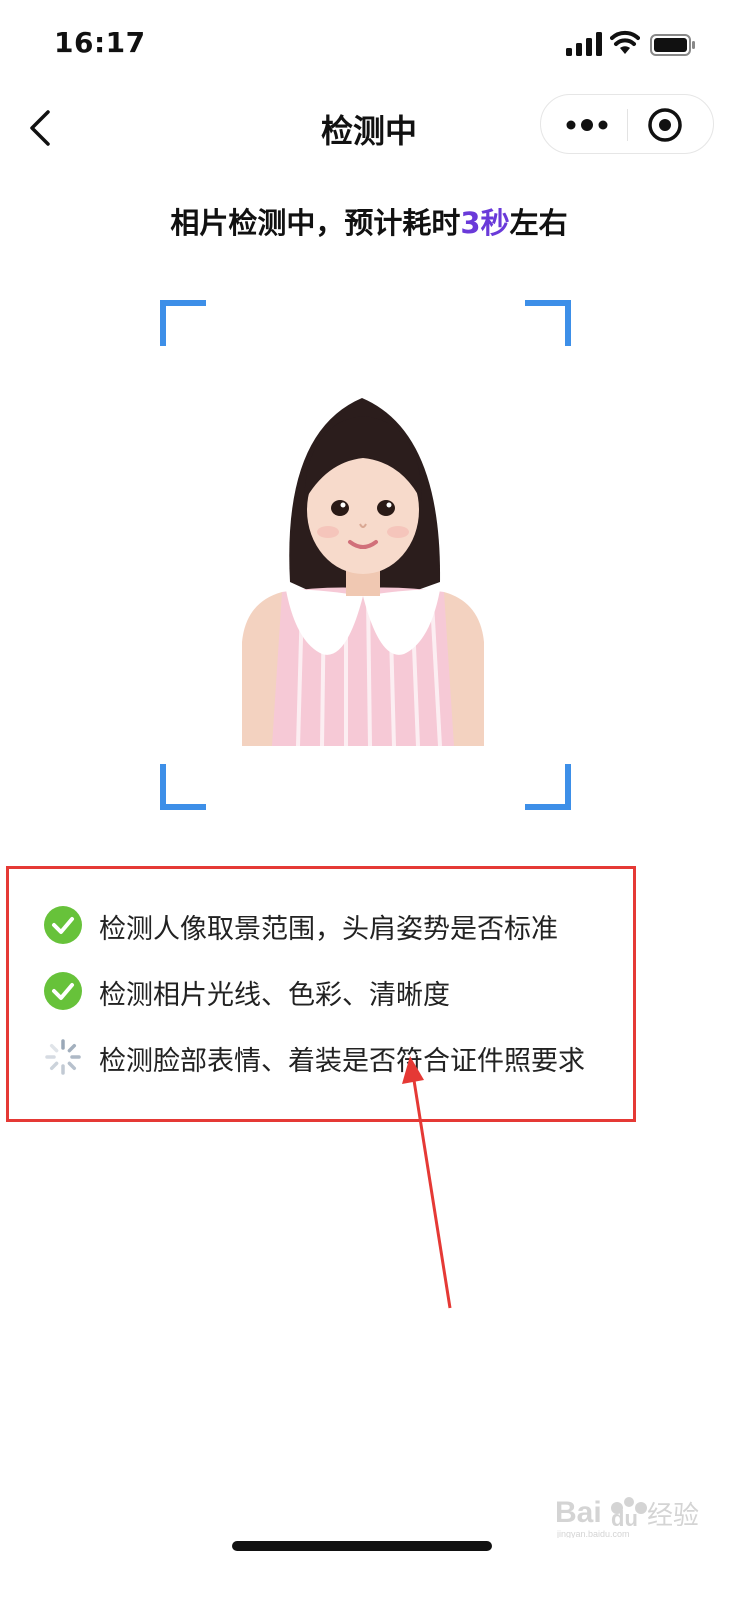 The width and height of the screenshot is (738, 1600). Describe the element at coordinates (593, 1533) in the screenshot. I see `svg-text: jingyan.baidu.com` at that location.